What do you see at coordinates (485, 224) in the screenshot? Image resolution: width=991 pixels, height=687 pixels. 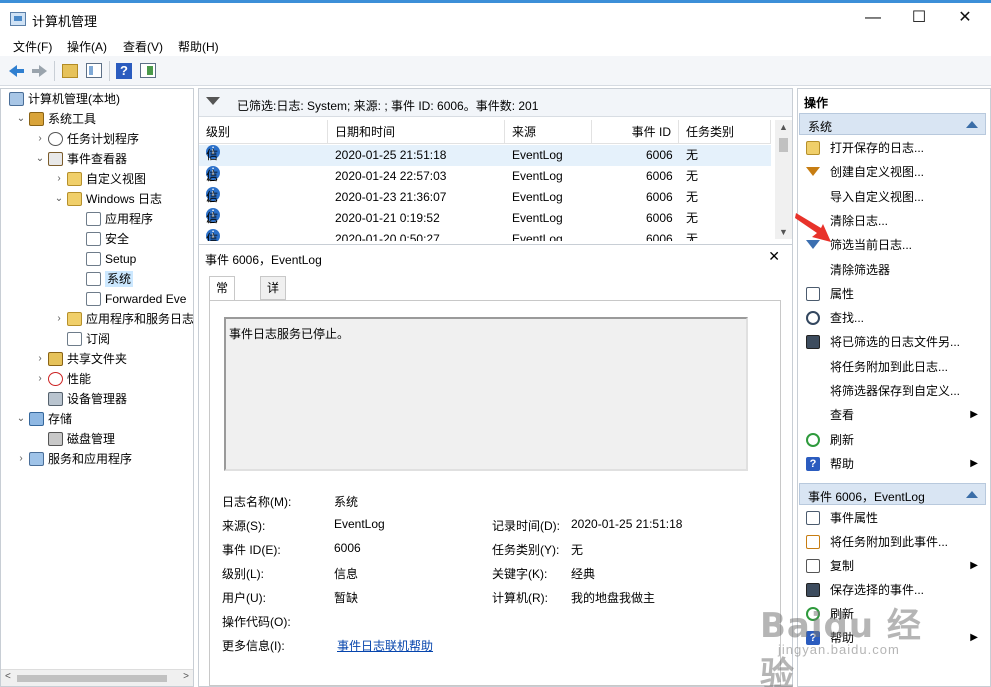 I see `table-row: i信息 2020-01-21 0:19:52 EventLog 6006 无` at bounding box center [485, 224].